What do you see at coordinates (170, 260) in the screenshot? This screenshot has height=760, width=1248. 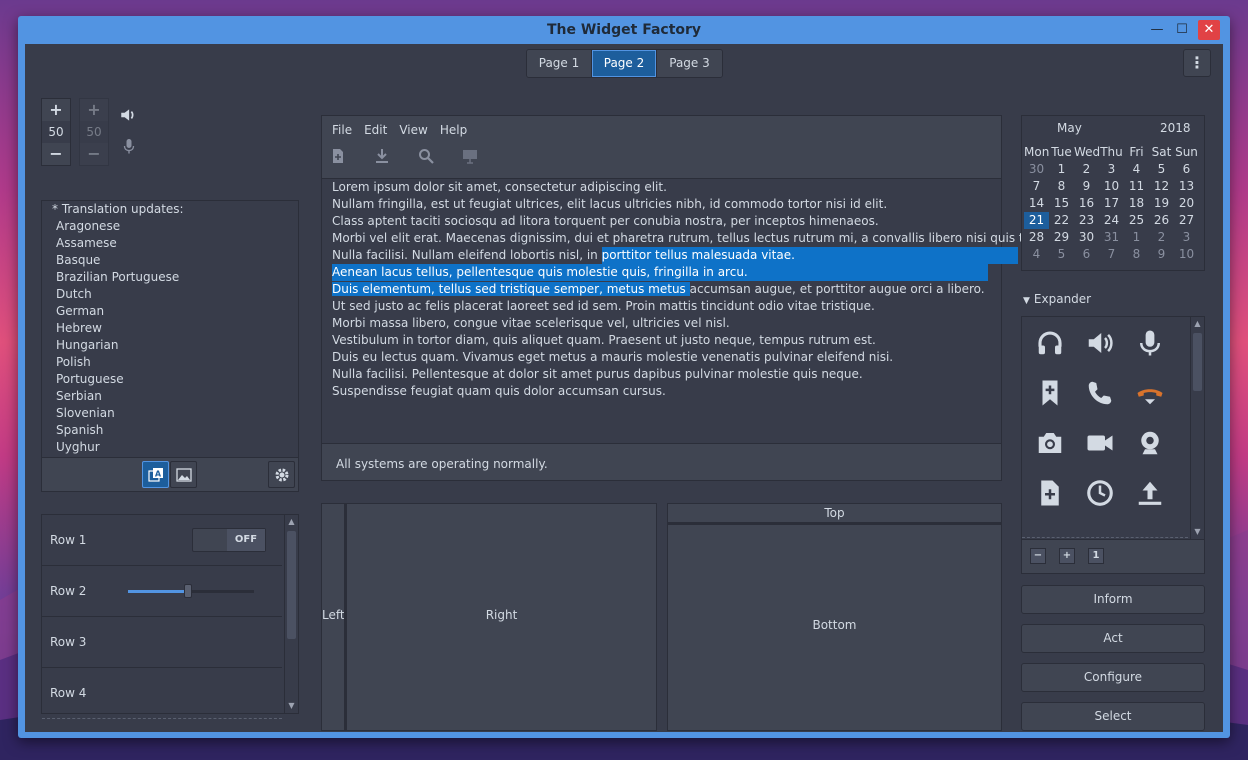 I see `list-item: Basque` at bounding box center [170, 260].